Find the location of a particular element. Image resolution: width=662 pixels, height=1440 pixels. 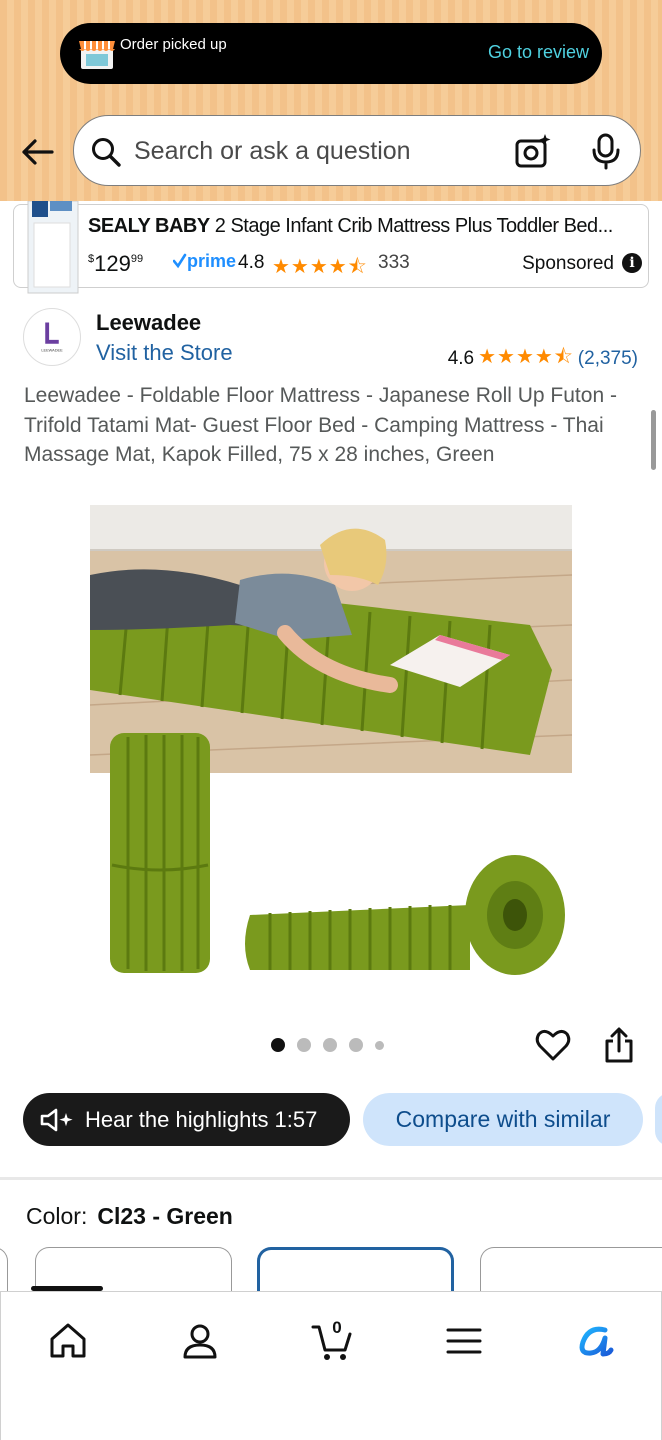

rating-count-link: (2,375) is located at coordinates (608, 359).